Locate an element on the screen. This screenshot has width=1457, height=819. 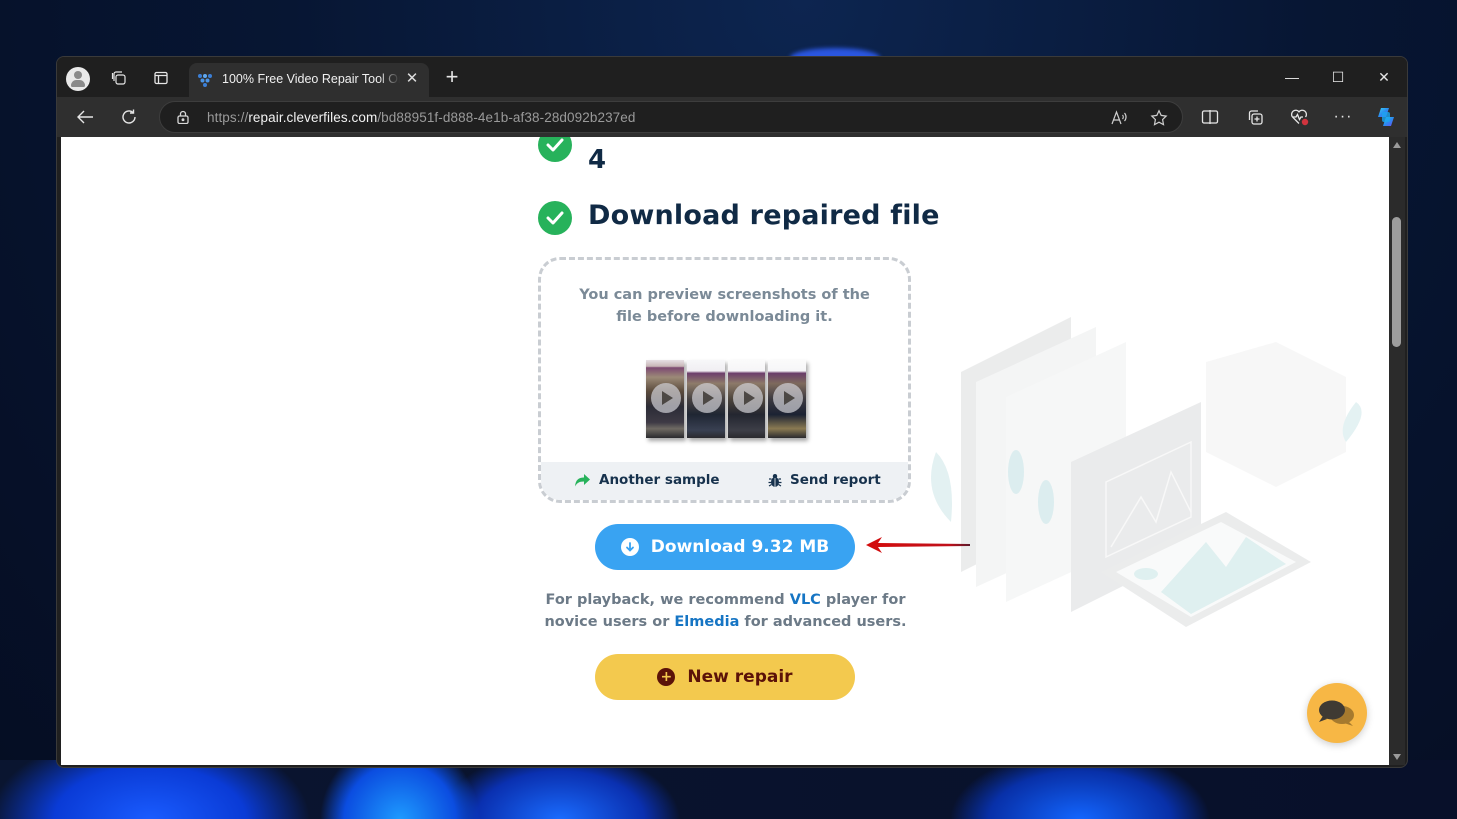
scroll-down-arrow-icon is located at coordinates (1397, 757).